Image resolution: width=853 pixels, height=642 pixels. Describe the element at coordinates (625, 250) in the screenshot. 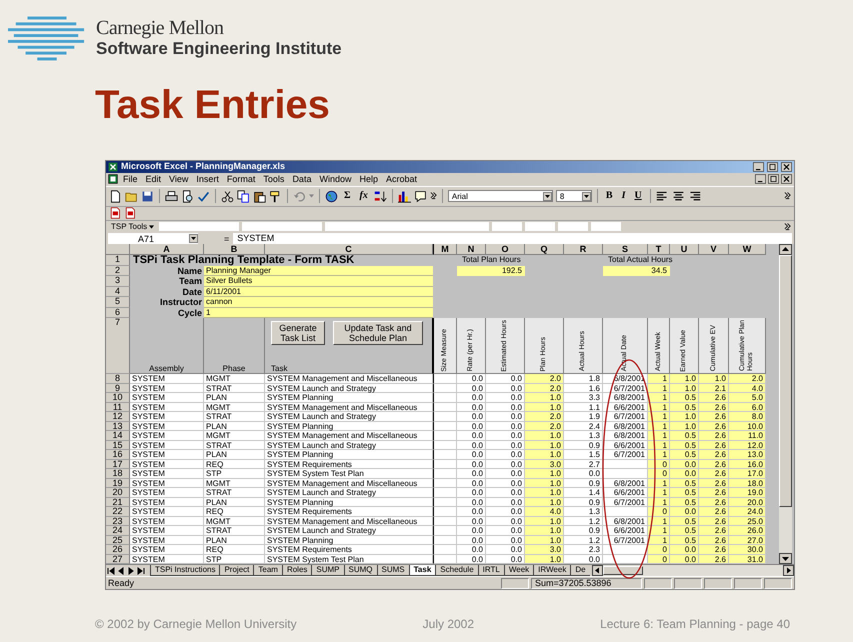

I see `column-header: S` at that location.